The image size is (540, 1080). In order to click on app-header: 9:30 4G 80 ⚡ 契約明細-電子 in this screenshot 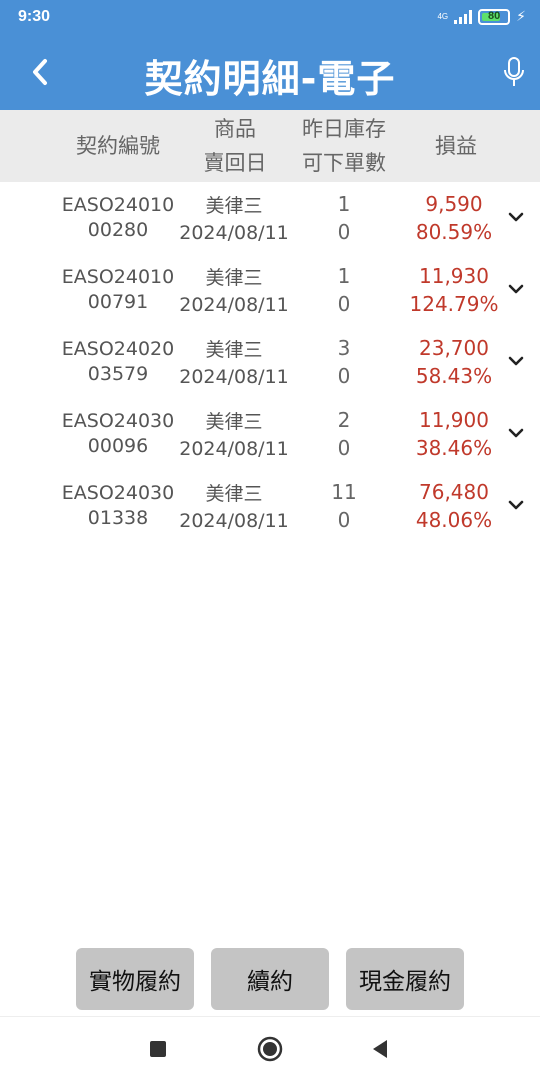, I will do `click(270, 55)`.